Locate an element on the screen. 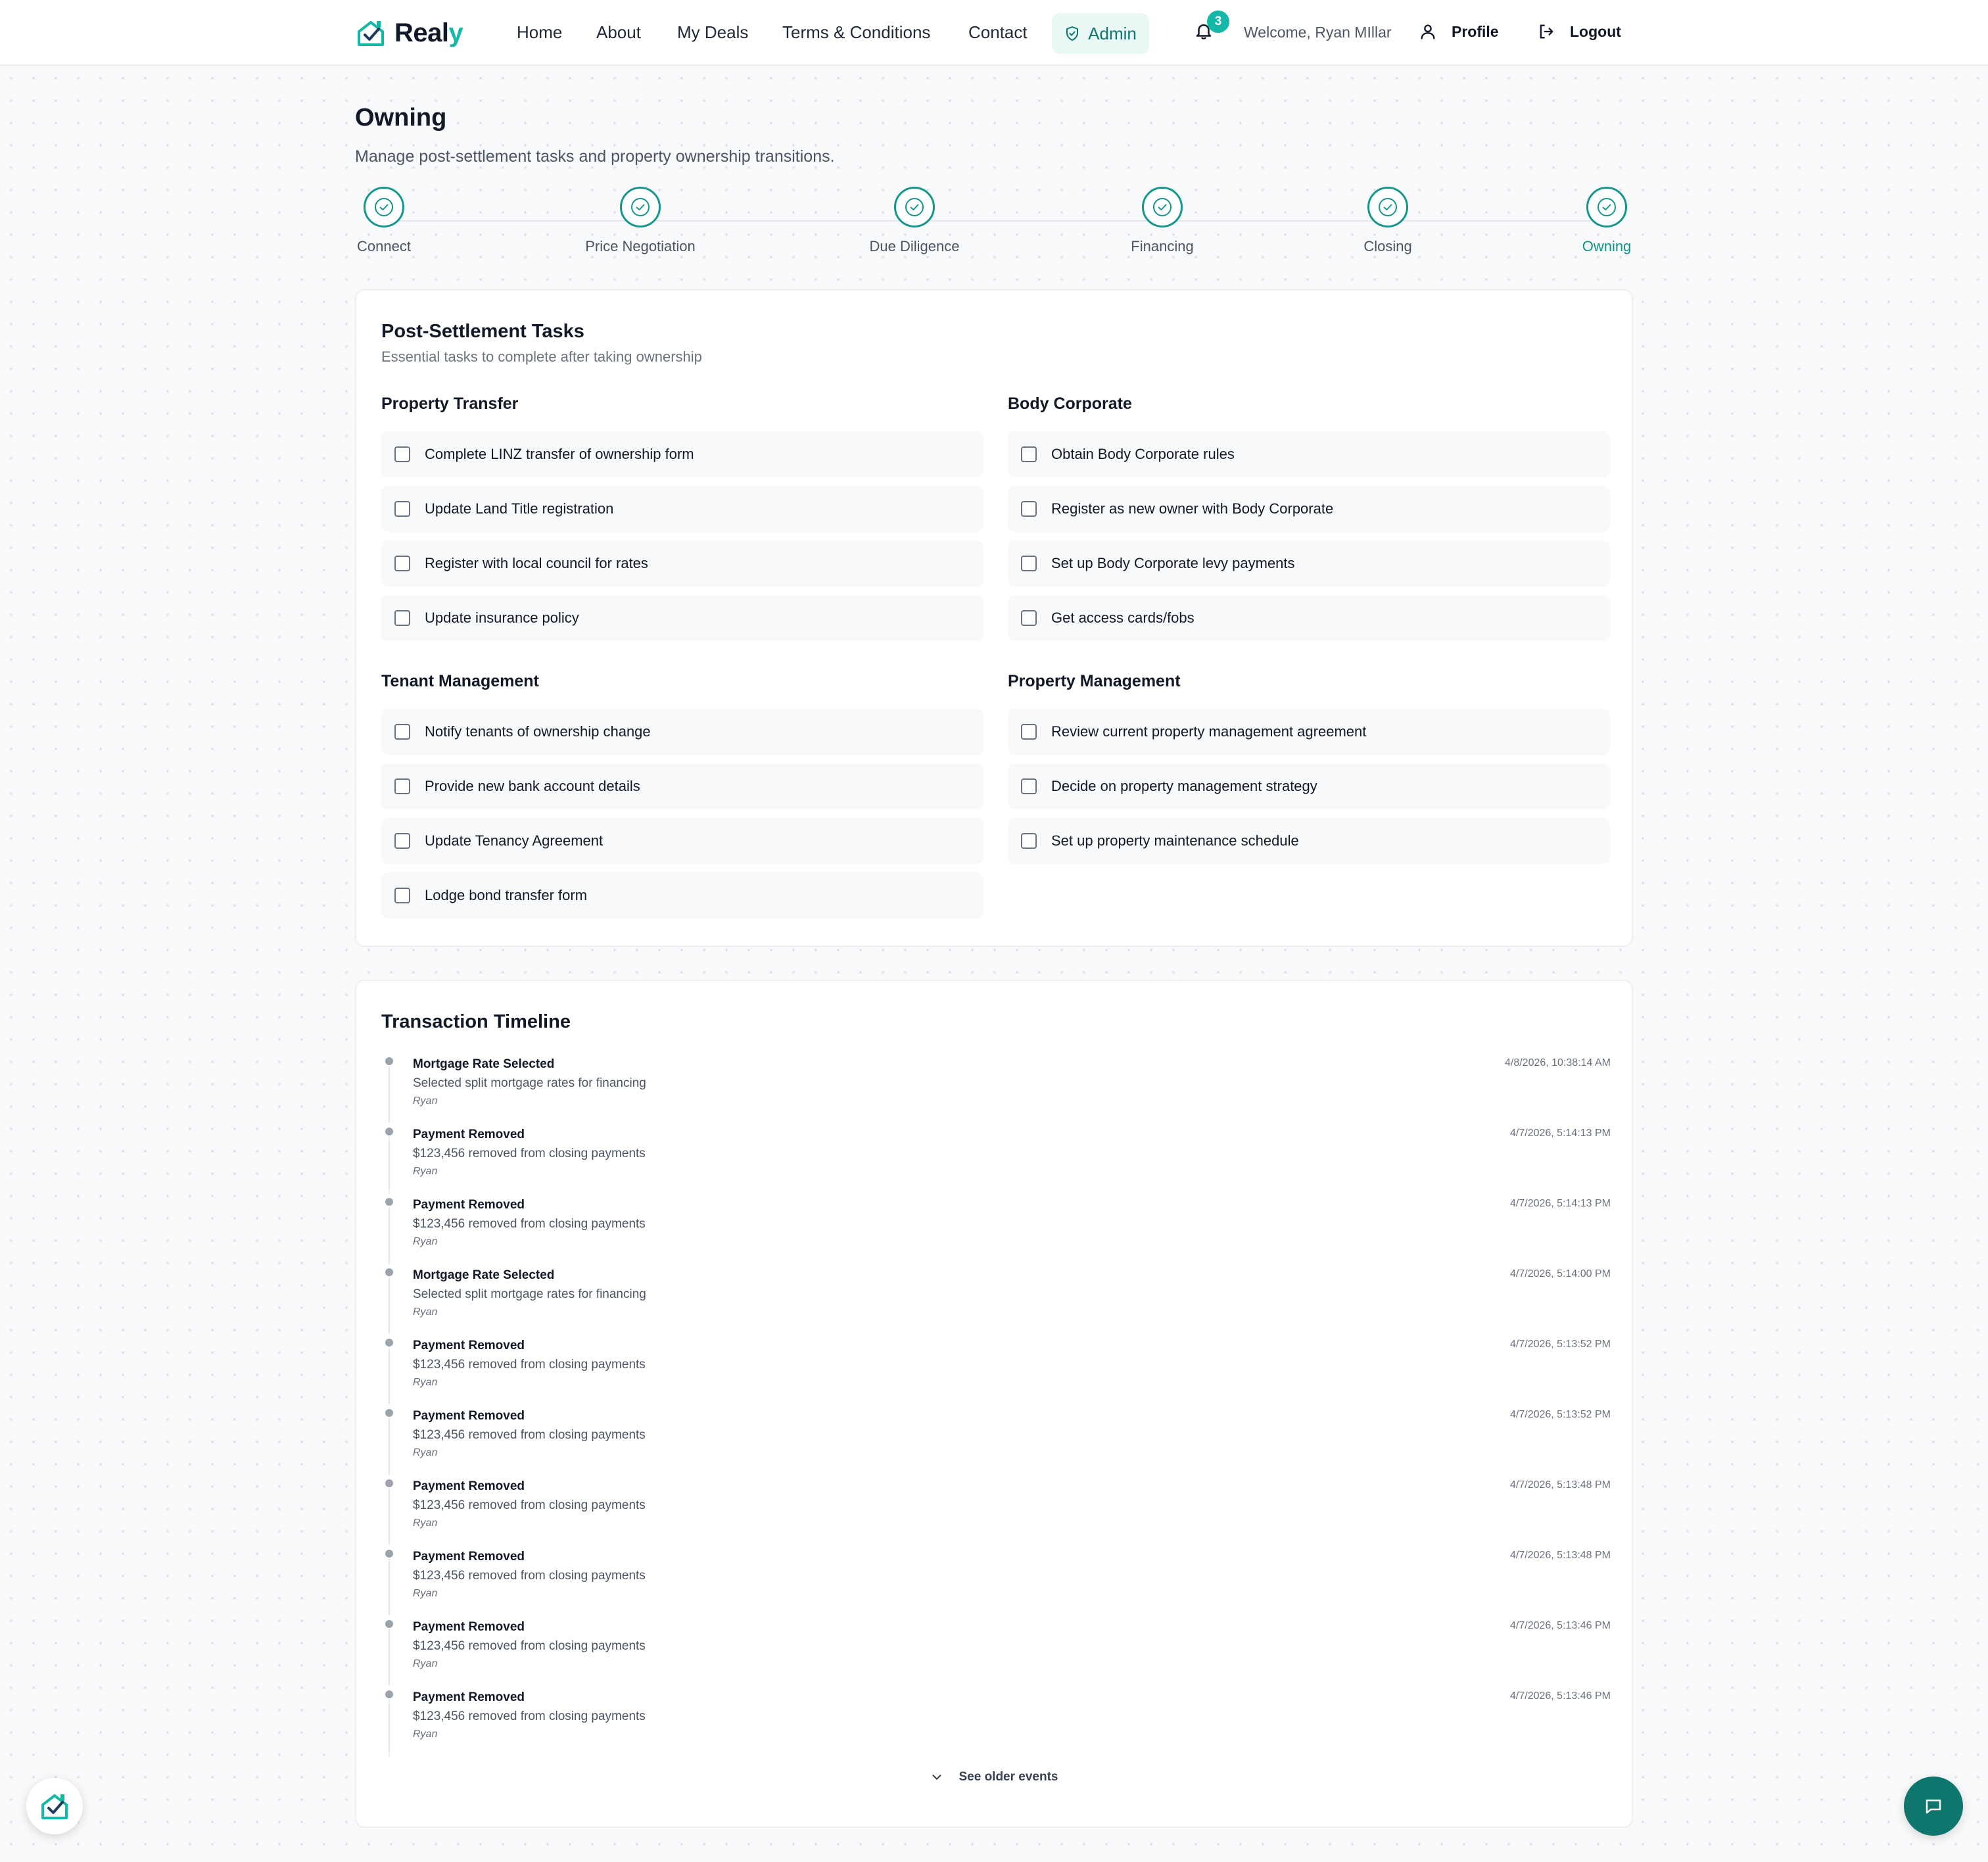 The height and width of the screenshot is (1862, 1988). task-item: Get access cards/fobs is located at coordinates (1309, 618).